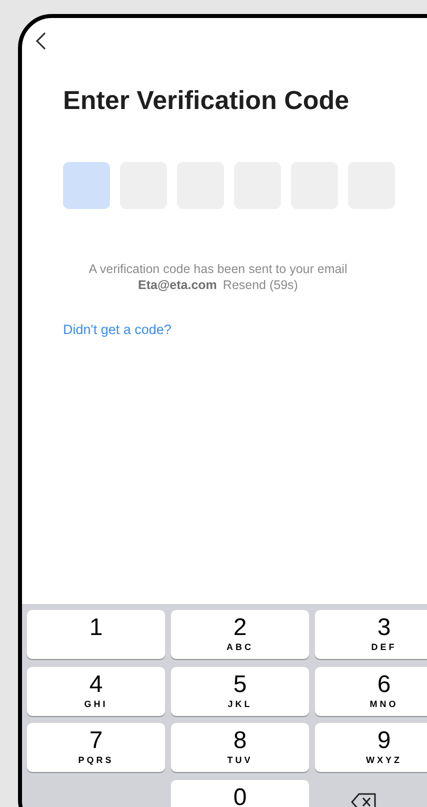  What do you see at coordinates (371, 691) in the screenshot?
I see `keypad-key: 6 MNO` at bounding box center [371, 691].